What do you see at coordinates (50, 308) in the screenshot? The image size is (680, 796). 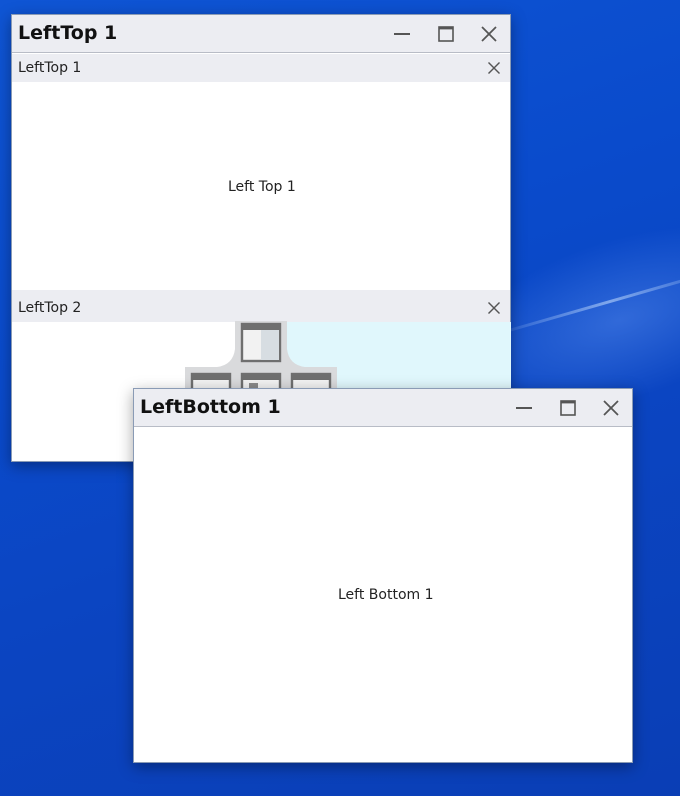 I see `pane-title: LeftTop 2` at bounding box center [50, 308].